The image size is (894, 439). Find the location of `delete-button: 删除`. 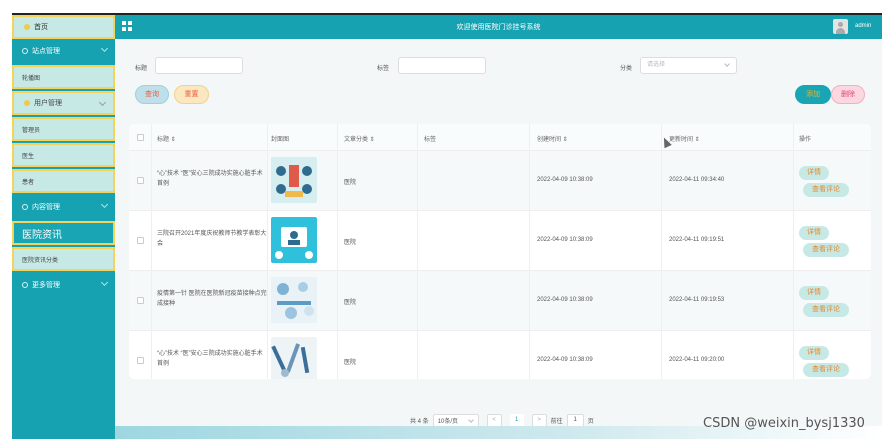

delete-button: 删除 is located at coordinates (848, 94).